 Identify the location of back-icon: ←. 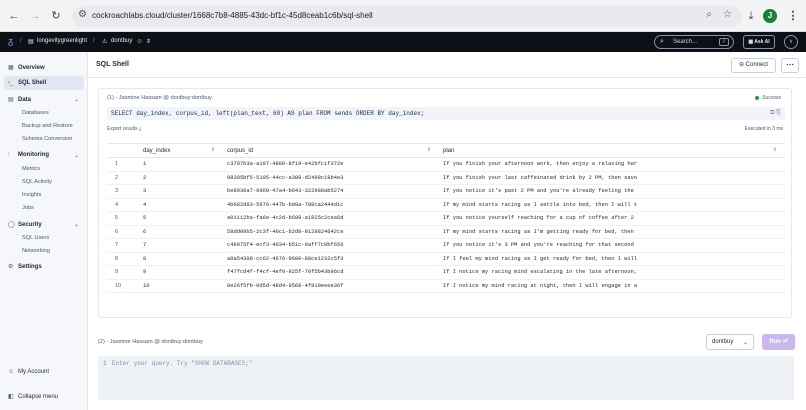
(14, 16).